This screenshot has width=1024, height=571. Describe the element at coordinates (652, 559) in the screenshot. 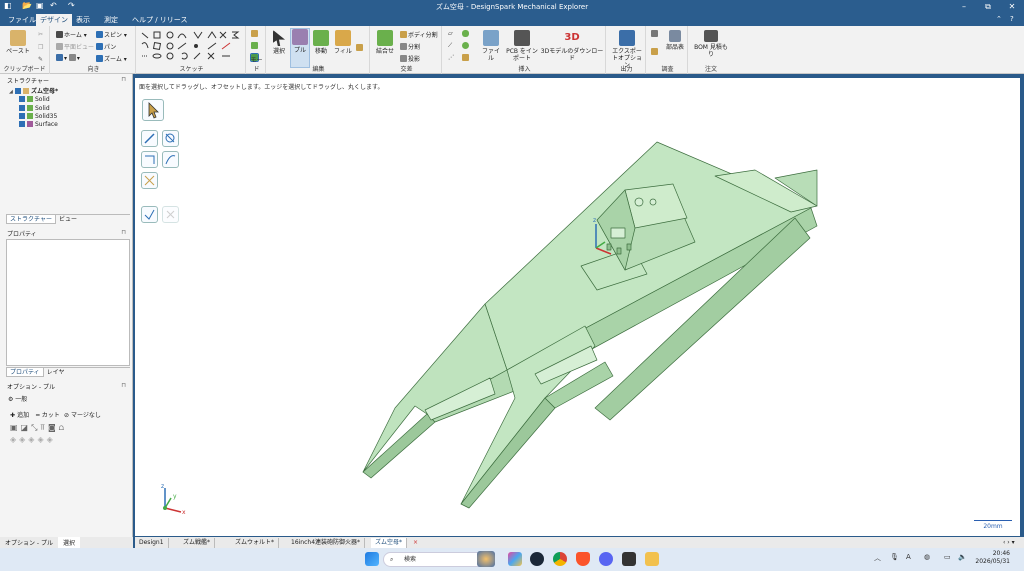

I see `file-explorer-icon` at that location.